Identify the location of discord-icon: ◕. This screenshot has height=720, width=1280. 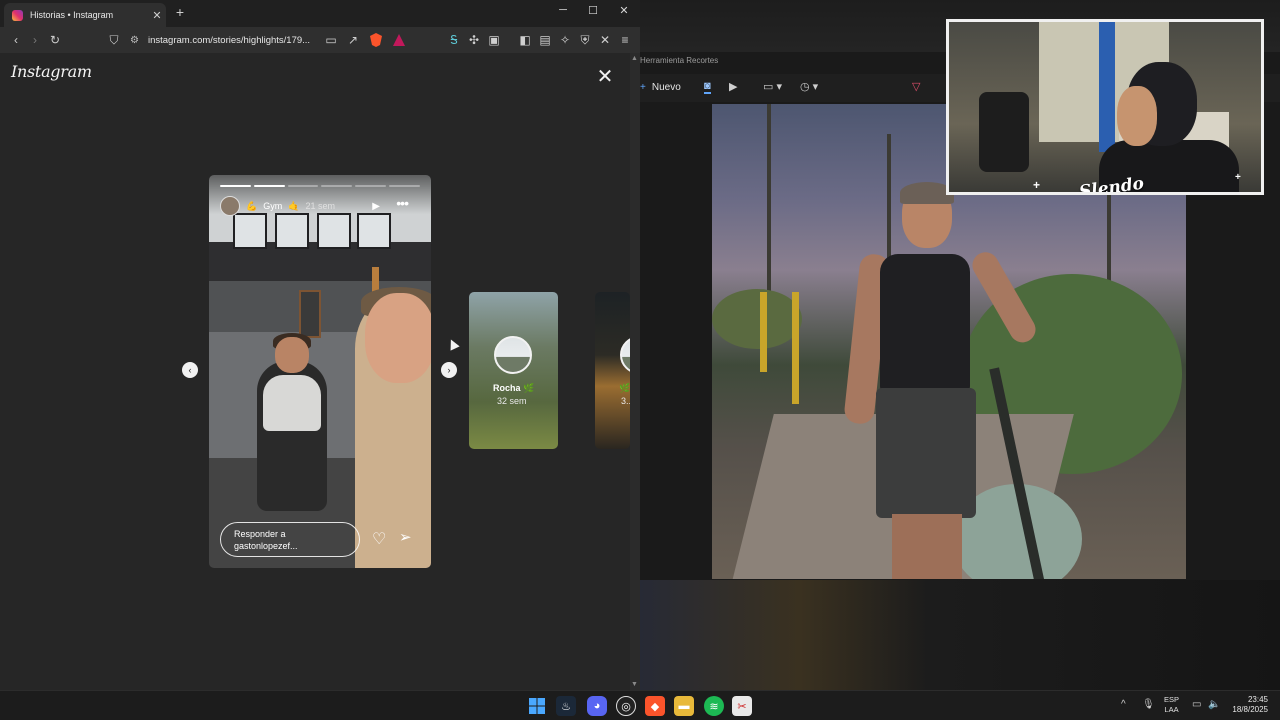
(597, 706).